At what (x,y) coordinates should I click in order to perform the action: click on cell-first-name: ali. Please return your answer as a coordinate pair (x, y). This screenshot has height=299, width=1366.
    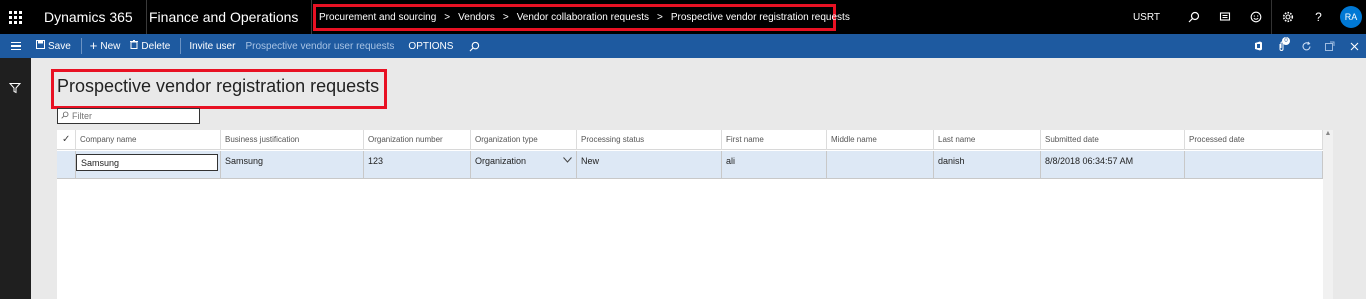
    Looking at the image, I should click on (774, 165).